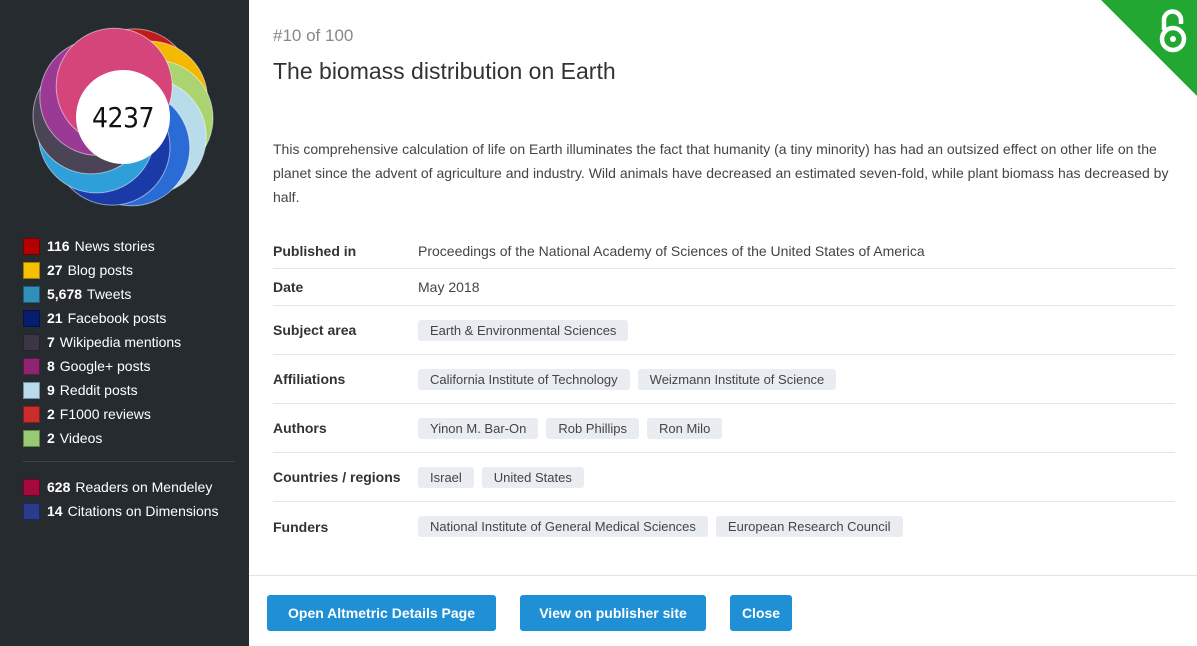 The image size is (1197, 646). Describe the element at coordinates (129, 461) in the screenshot. I see `stats-divider` at that location.